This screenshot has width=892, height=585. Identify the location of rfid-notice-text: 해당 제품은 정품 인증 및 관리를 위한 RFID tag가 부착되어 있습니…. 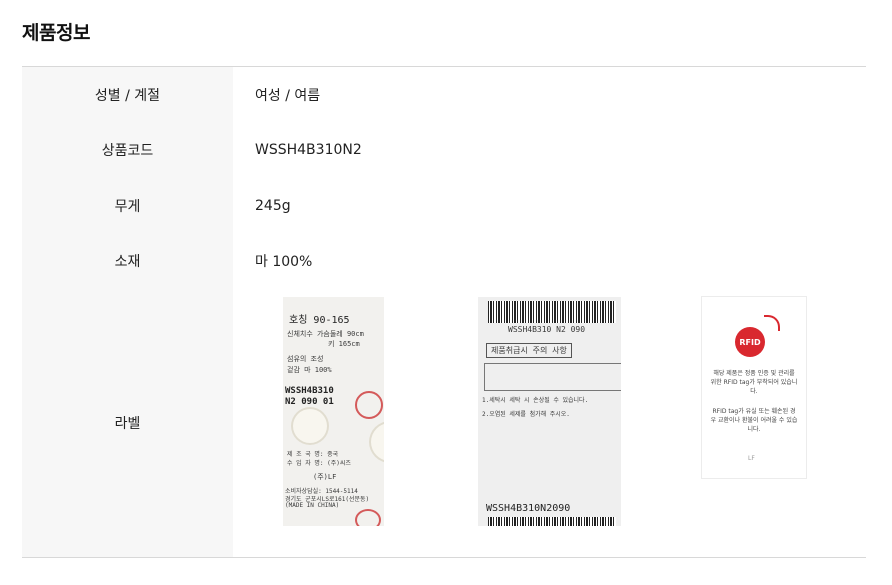
(754, 382).